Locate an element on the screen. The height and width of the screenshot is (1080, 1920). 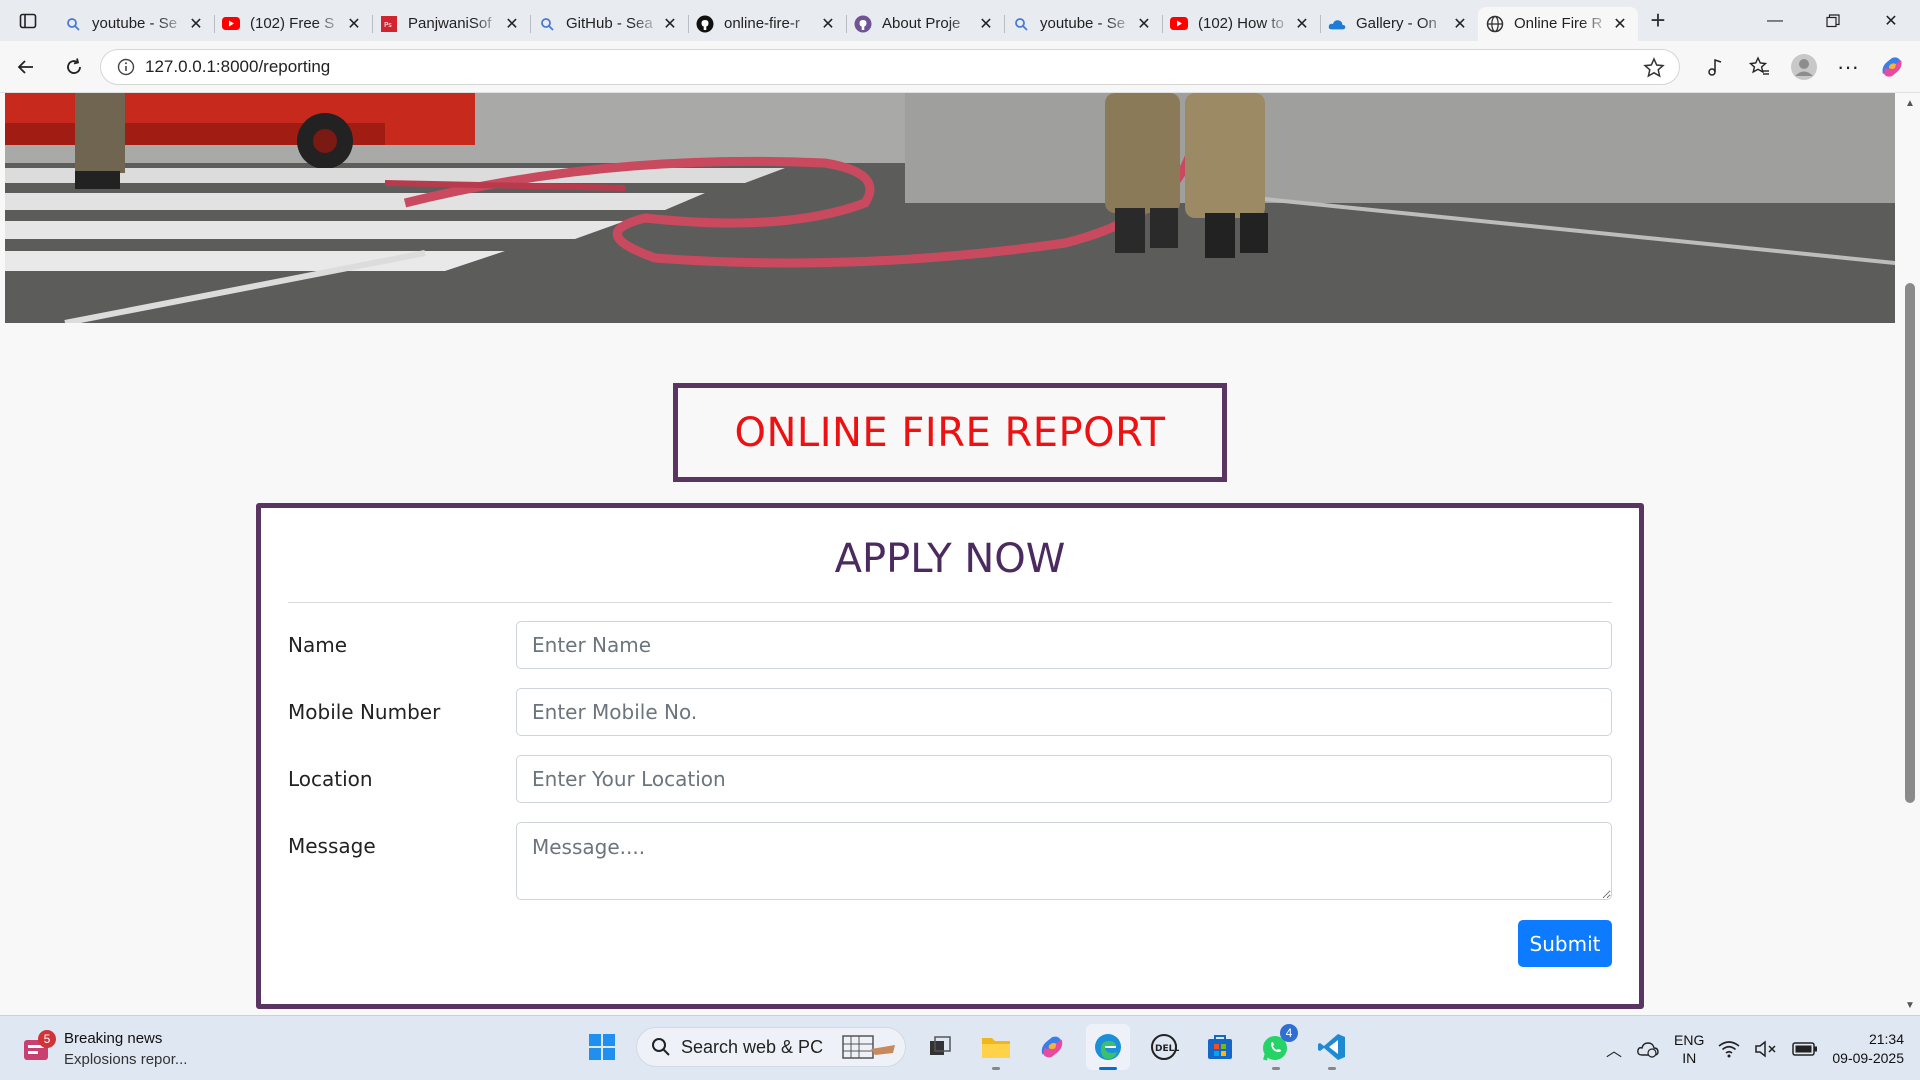
region-code: IN is located at coordinates (1689, 1057).